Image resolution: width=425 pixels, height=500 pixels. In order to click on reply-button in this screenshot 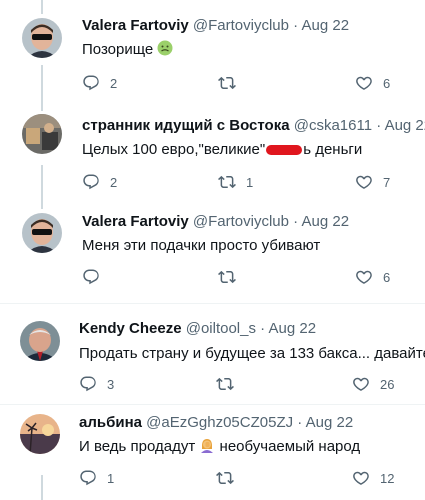, I will do `click(96, 277)`.